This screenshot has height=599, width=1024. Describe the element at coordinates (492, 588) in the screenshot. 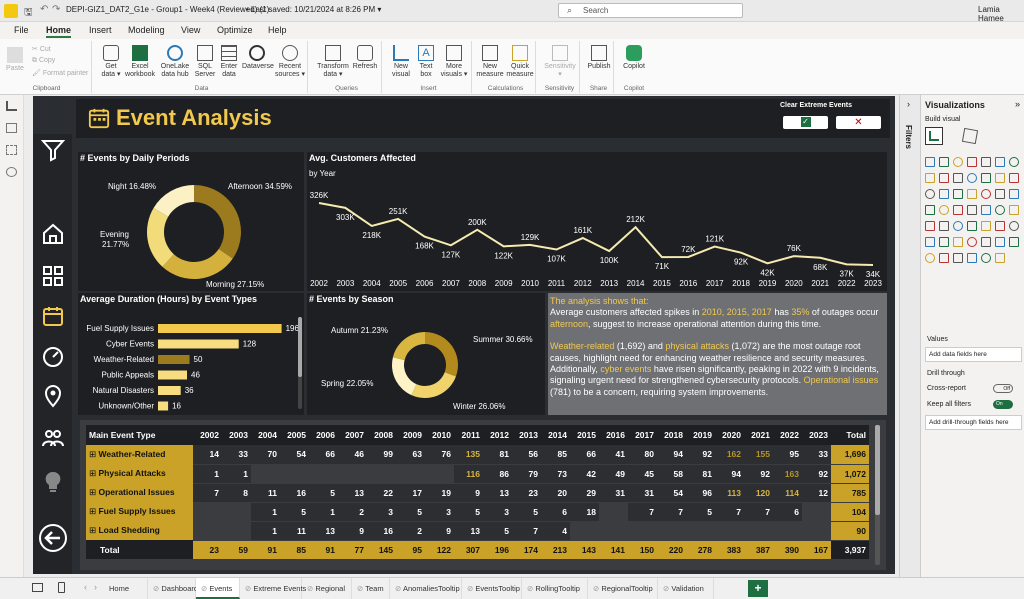

I see `tab-eventstooltip: ⊘ EventsTooltip` at that location.